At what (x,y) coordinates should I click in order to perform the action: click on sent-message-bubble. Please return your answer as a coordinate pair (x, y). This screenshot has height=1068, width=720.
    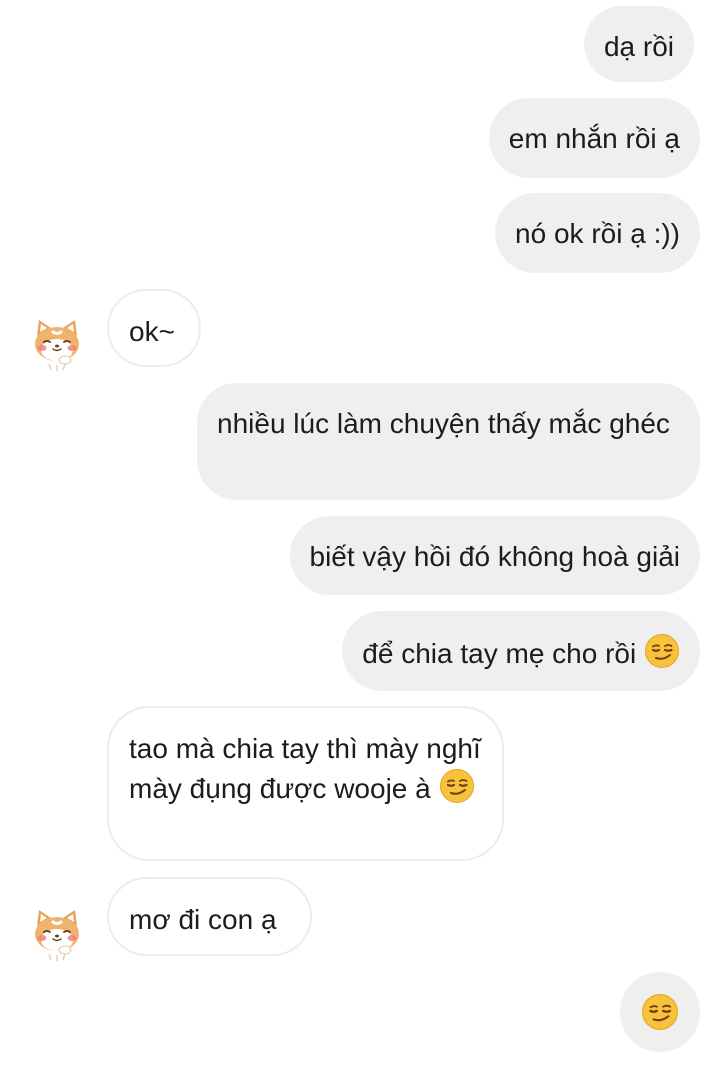
    Looking at the image, I should click on (660, 1012).